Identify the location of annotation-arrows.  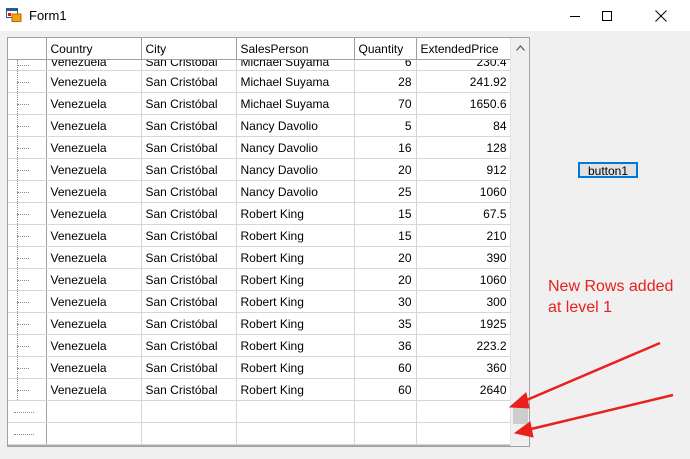
(591, 389).